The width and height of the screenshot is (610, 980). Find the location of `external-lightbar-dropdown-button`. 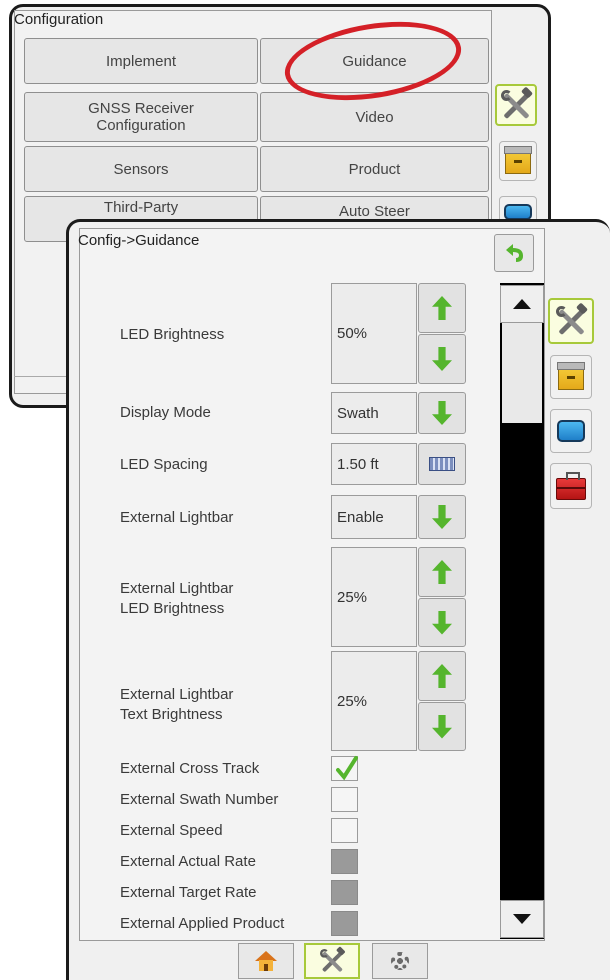

external-lightbar-dropdown-button is located at coordinates (442, 517).